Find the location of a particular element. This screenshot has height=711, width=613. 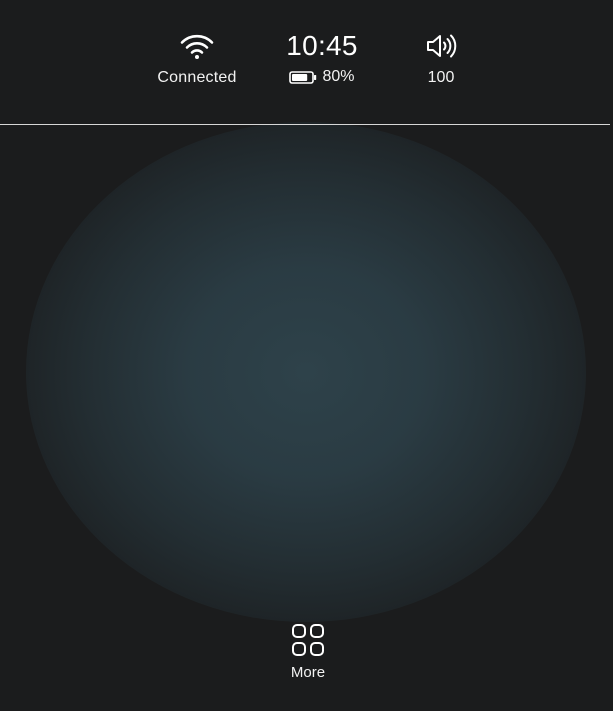

clock-time: 10:45 is located at coordinates (322, 45).